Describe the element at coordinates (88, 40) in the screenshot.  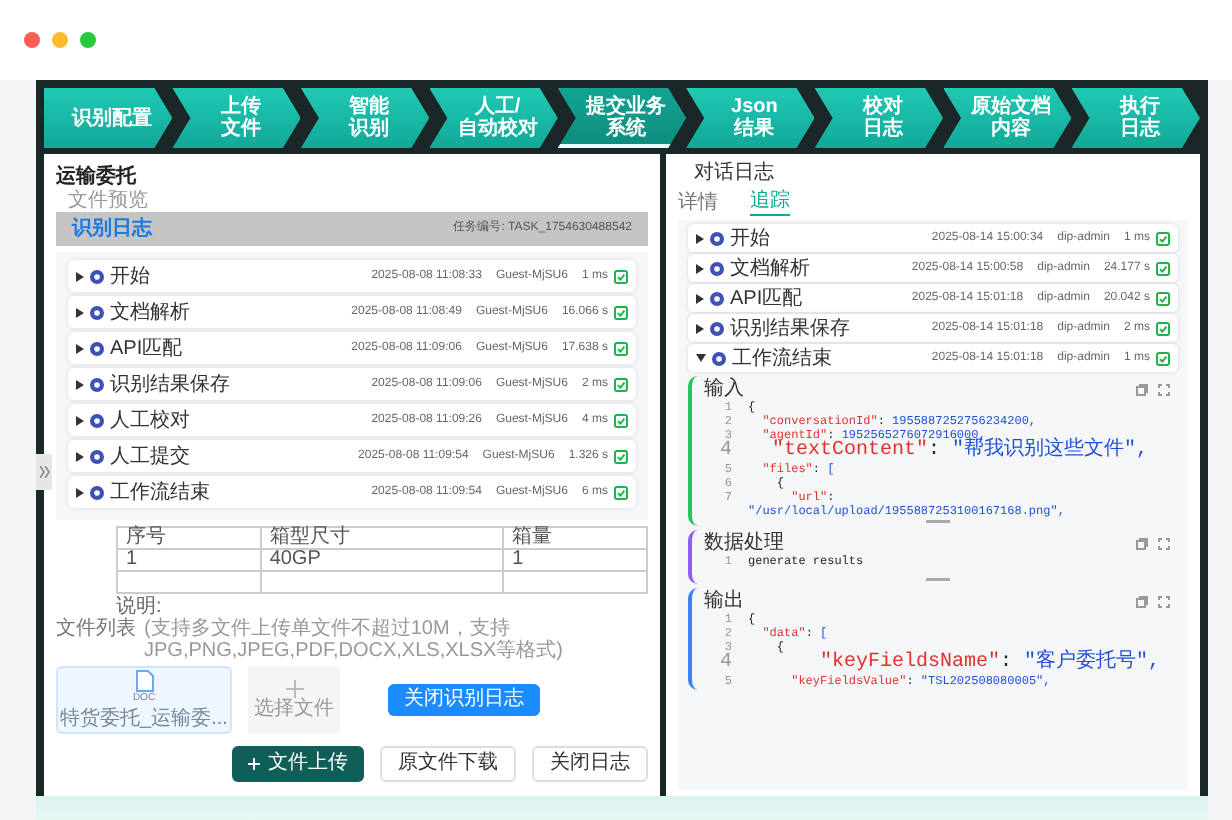
I see `maximize-dot-icon` at that location.